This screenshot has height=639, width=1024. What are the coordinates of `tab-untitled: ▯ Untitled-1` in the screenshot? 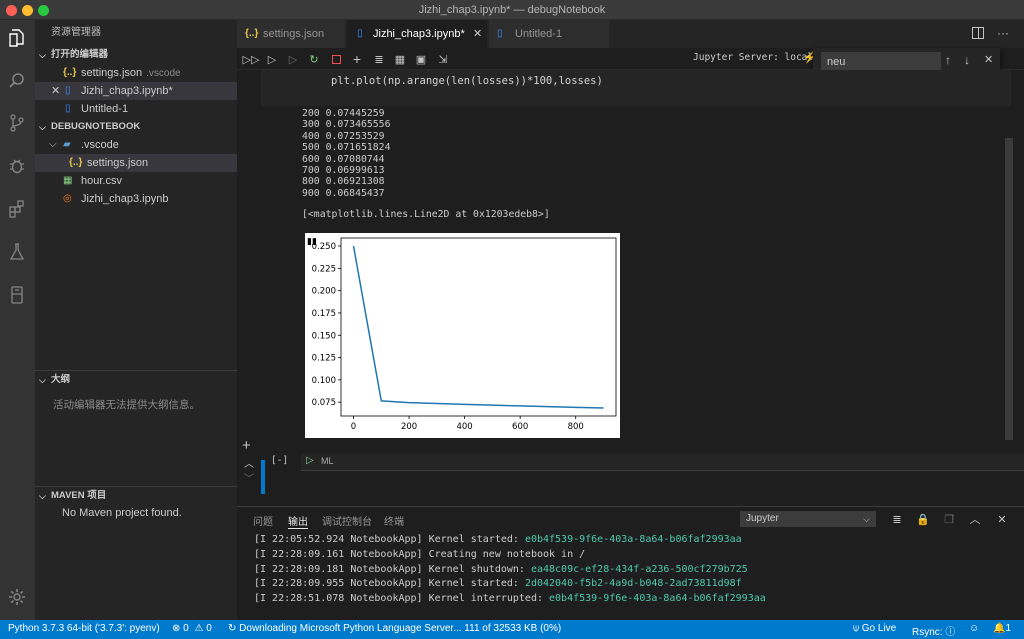 It's located at (549, 34).